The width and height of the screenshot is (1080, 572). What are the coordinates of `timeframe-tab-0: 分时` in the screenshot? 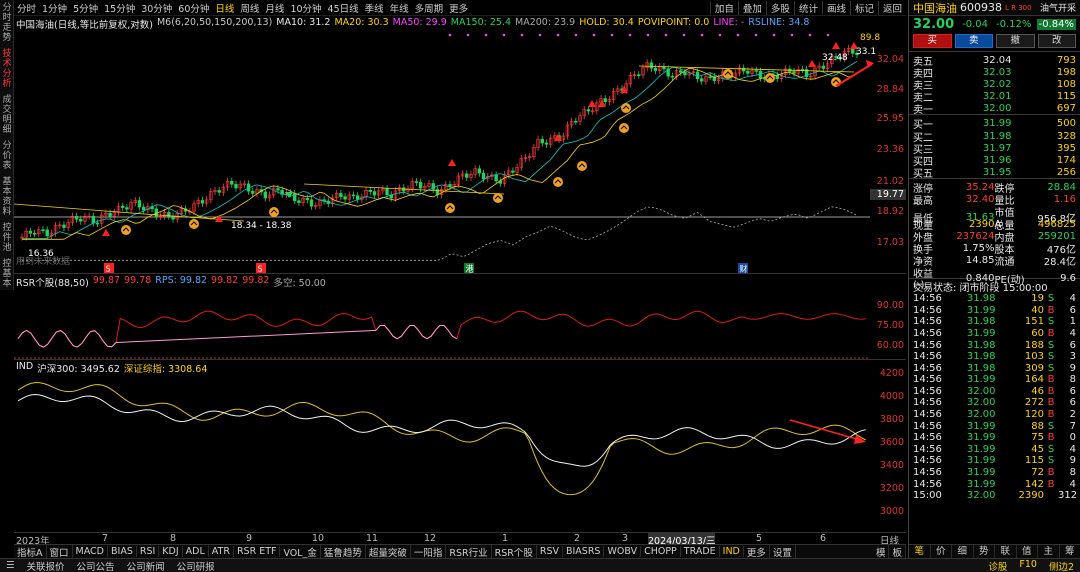 It's located at (26, 8).